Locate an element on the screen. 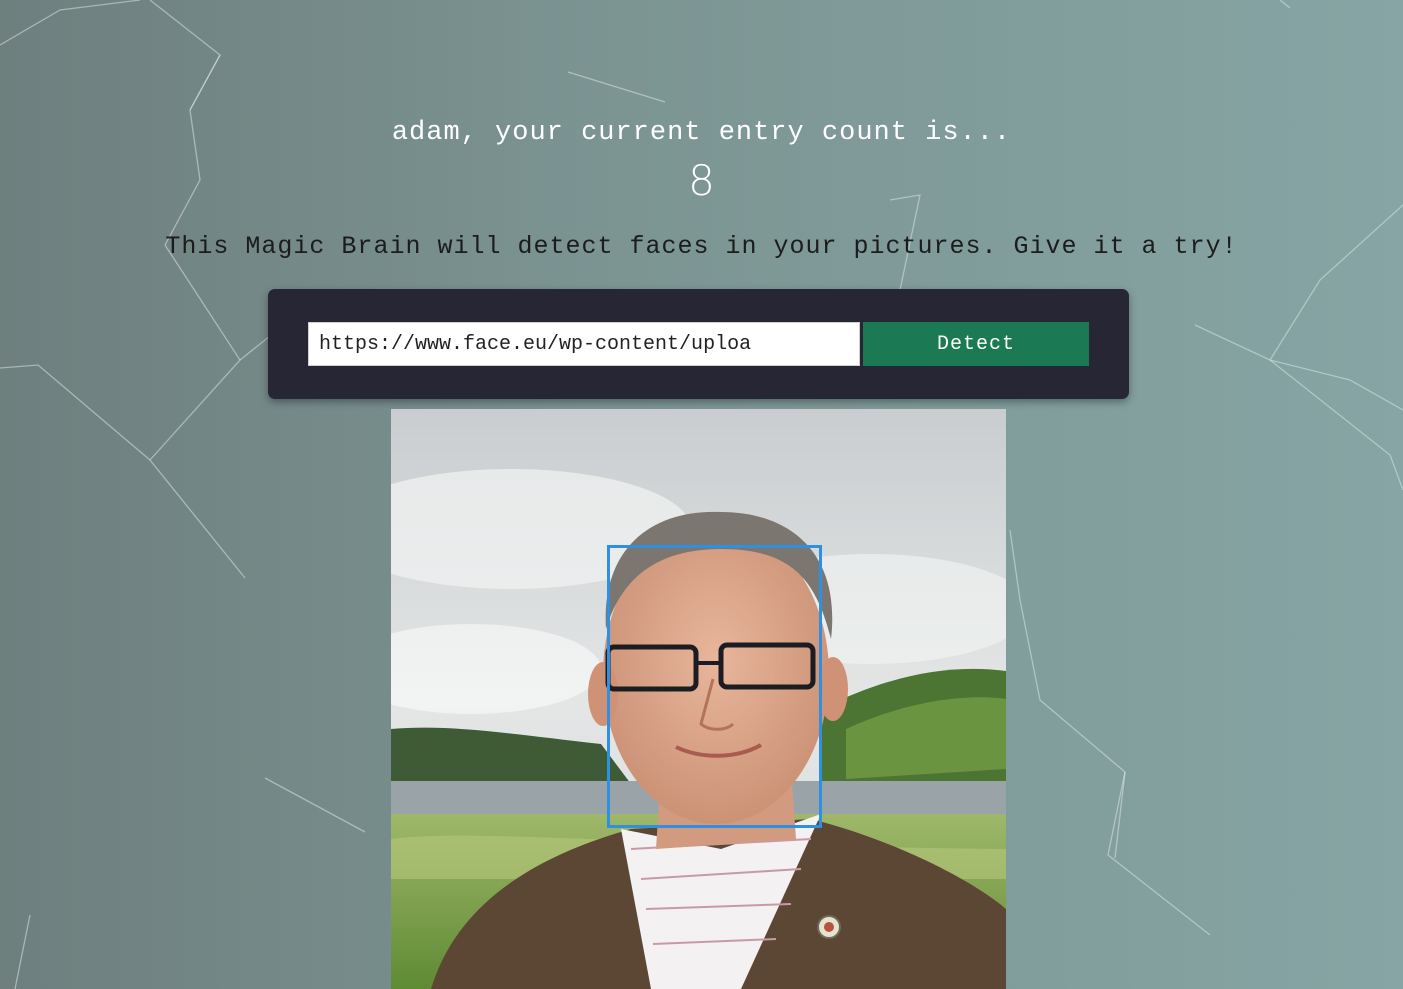 The width and height of the screenshot is (1403, 989). image-link-form: Detect is located at coordinates (698, 344).